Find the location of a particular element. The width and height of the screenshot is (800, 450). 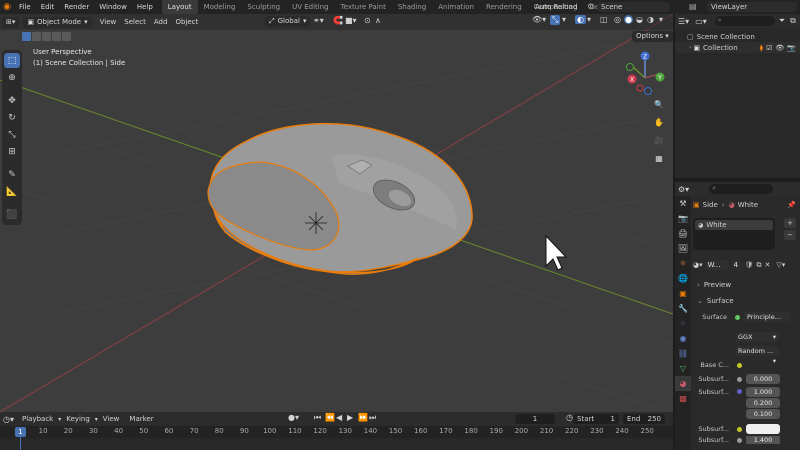

filter-icon: ⏷ is located at coordinates (782, 21).